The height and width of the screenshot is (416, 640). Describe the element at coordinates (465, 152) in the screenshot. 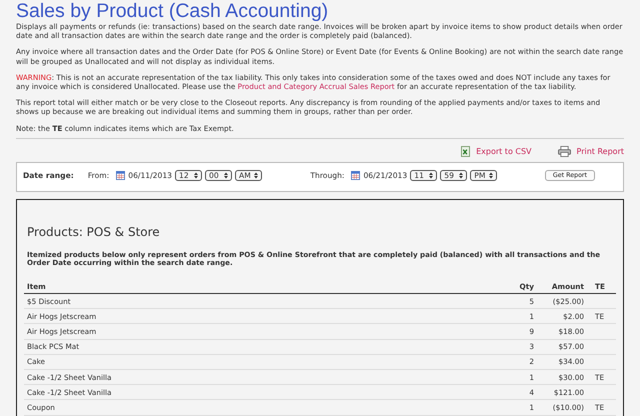

I see `spreadsheet-icon` at that location.